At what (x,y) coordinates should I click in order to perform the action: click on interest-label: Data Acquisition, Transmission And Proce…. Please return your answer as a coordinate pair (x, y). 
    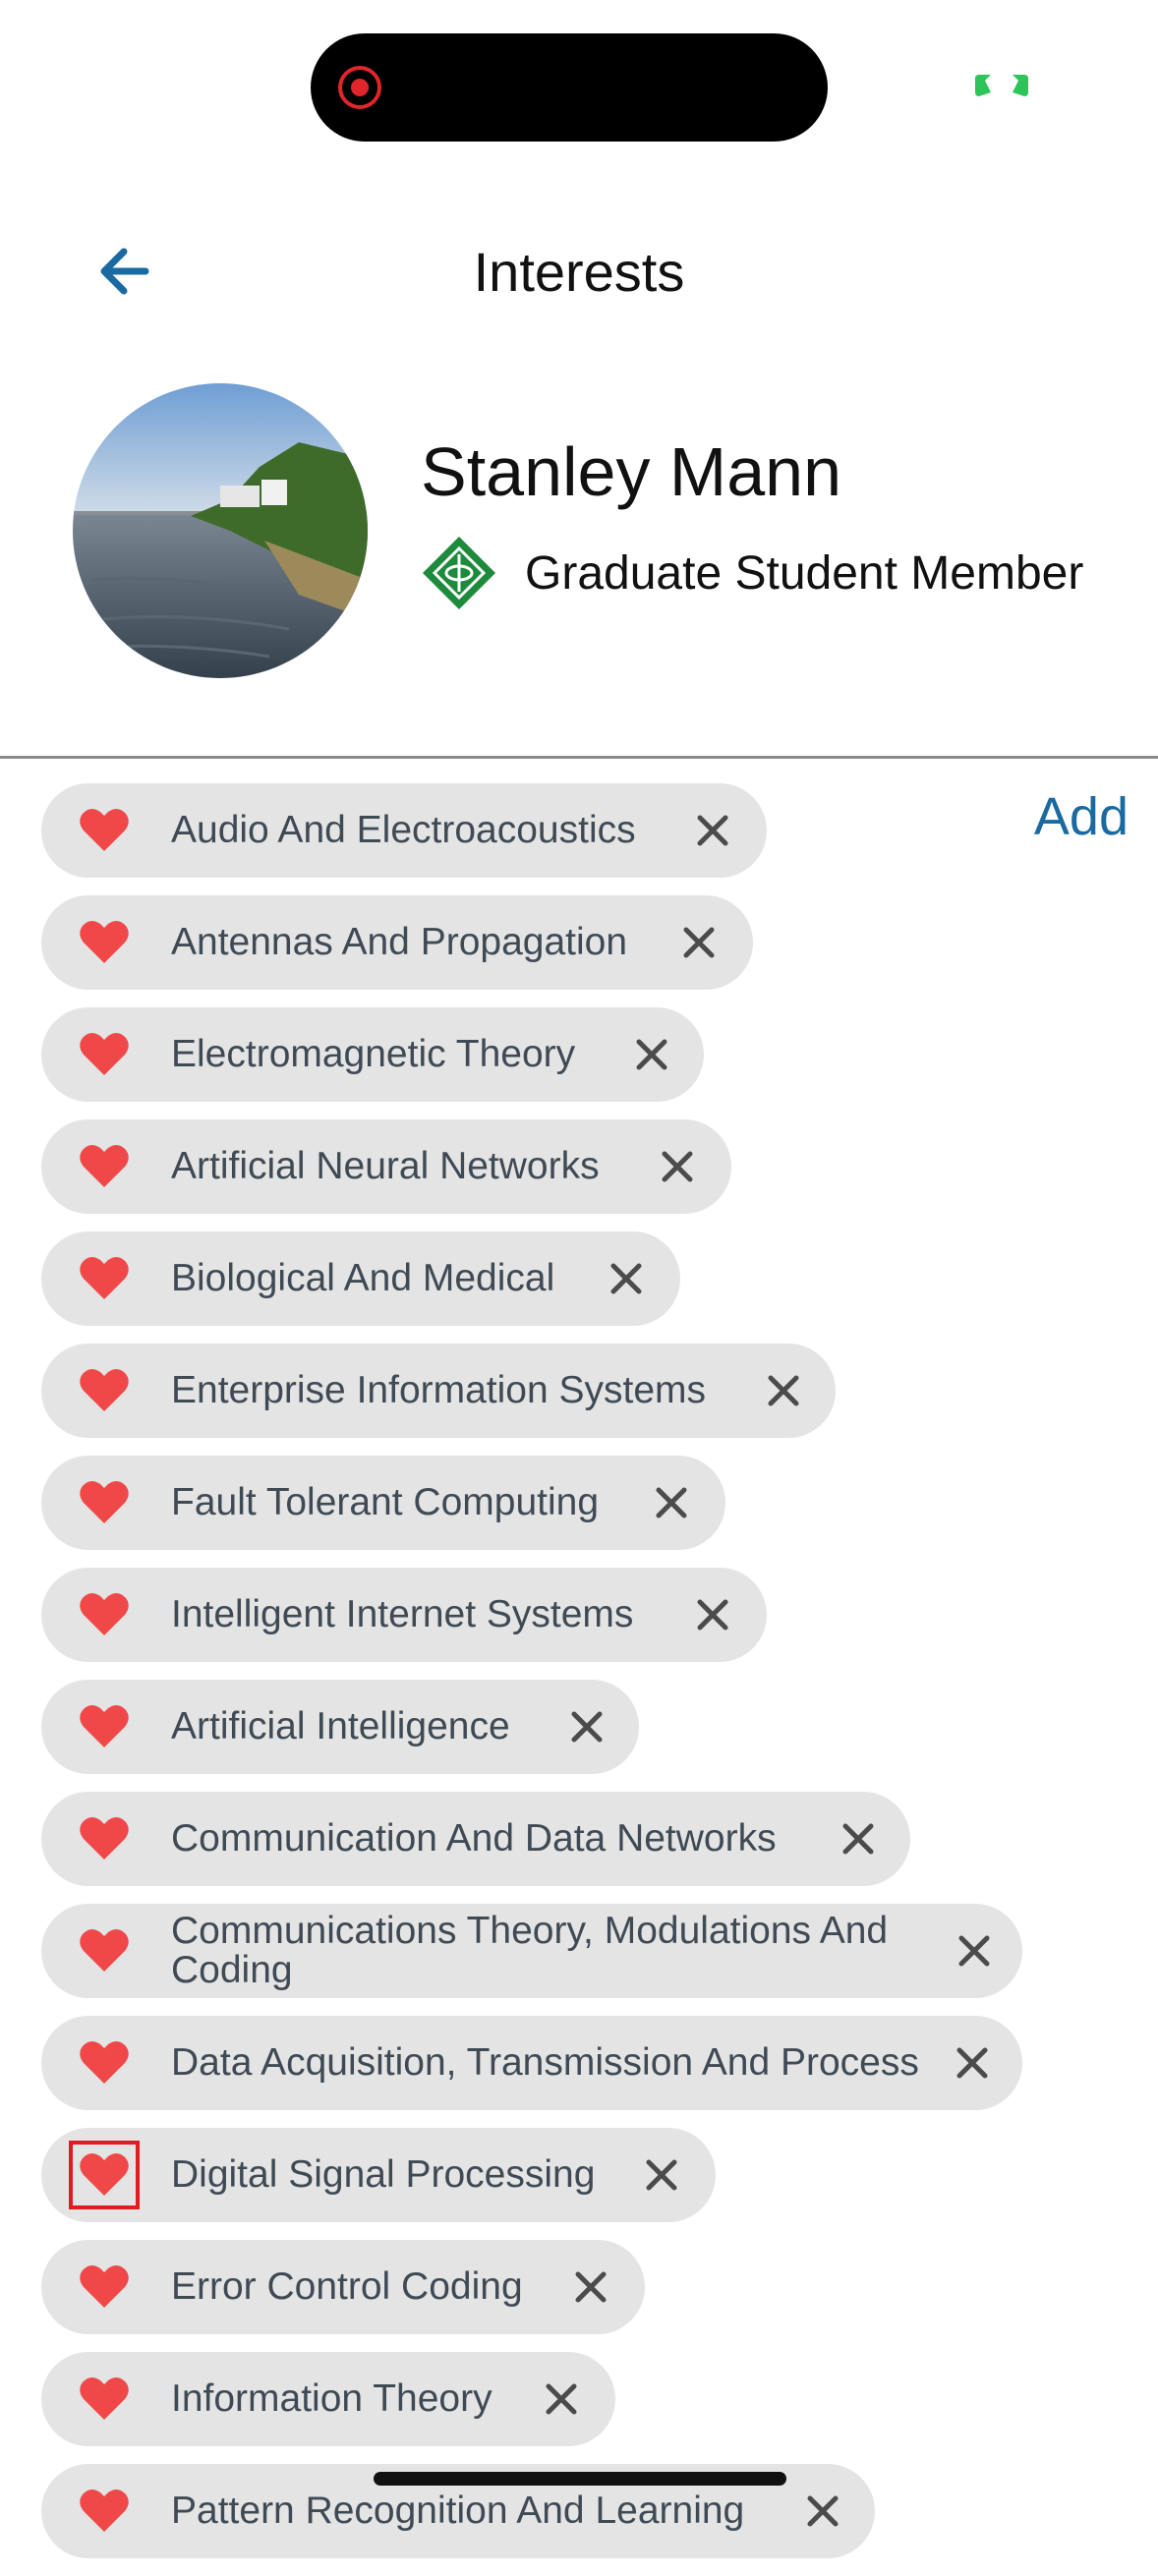
    Looking at the image, I should click on (545, 2063).